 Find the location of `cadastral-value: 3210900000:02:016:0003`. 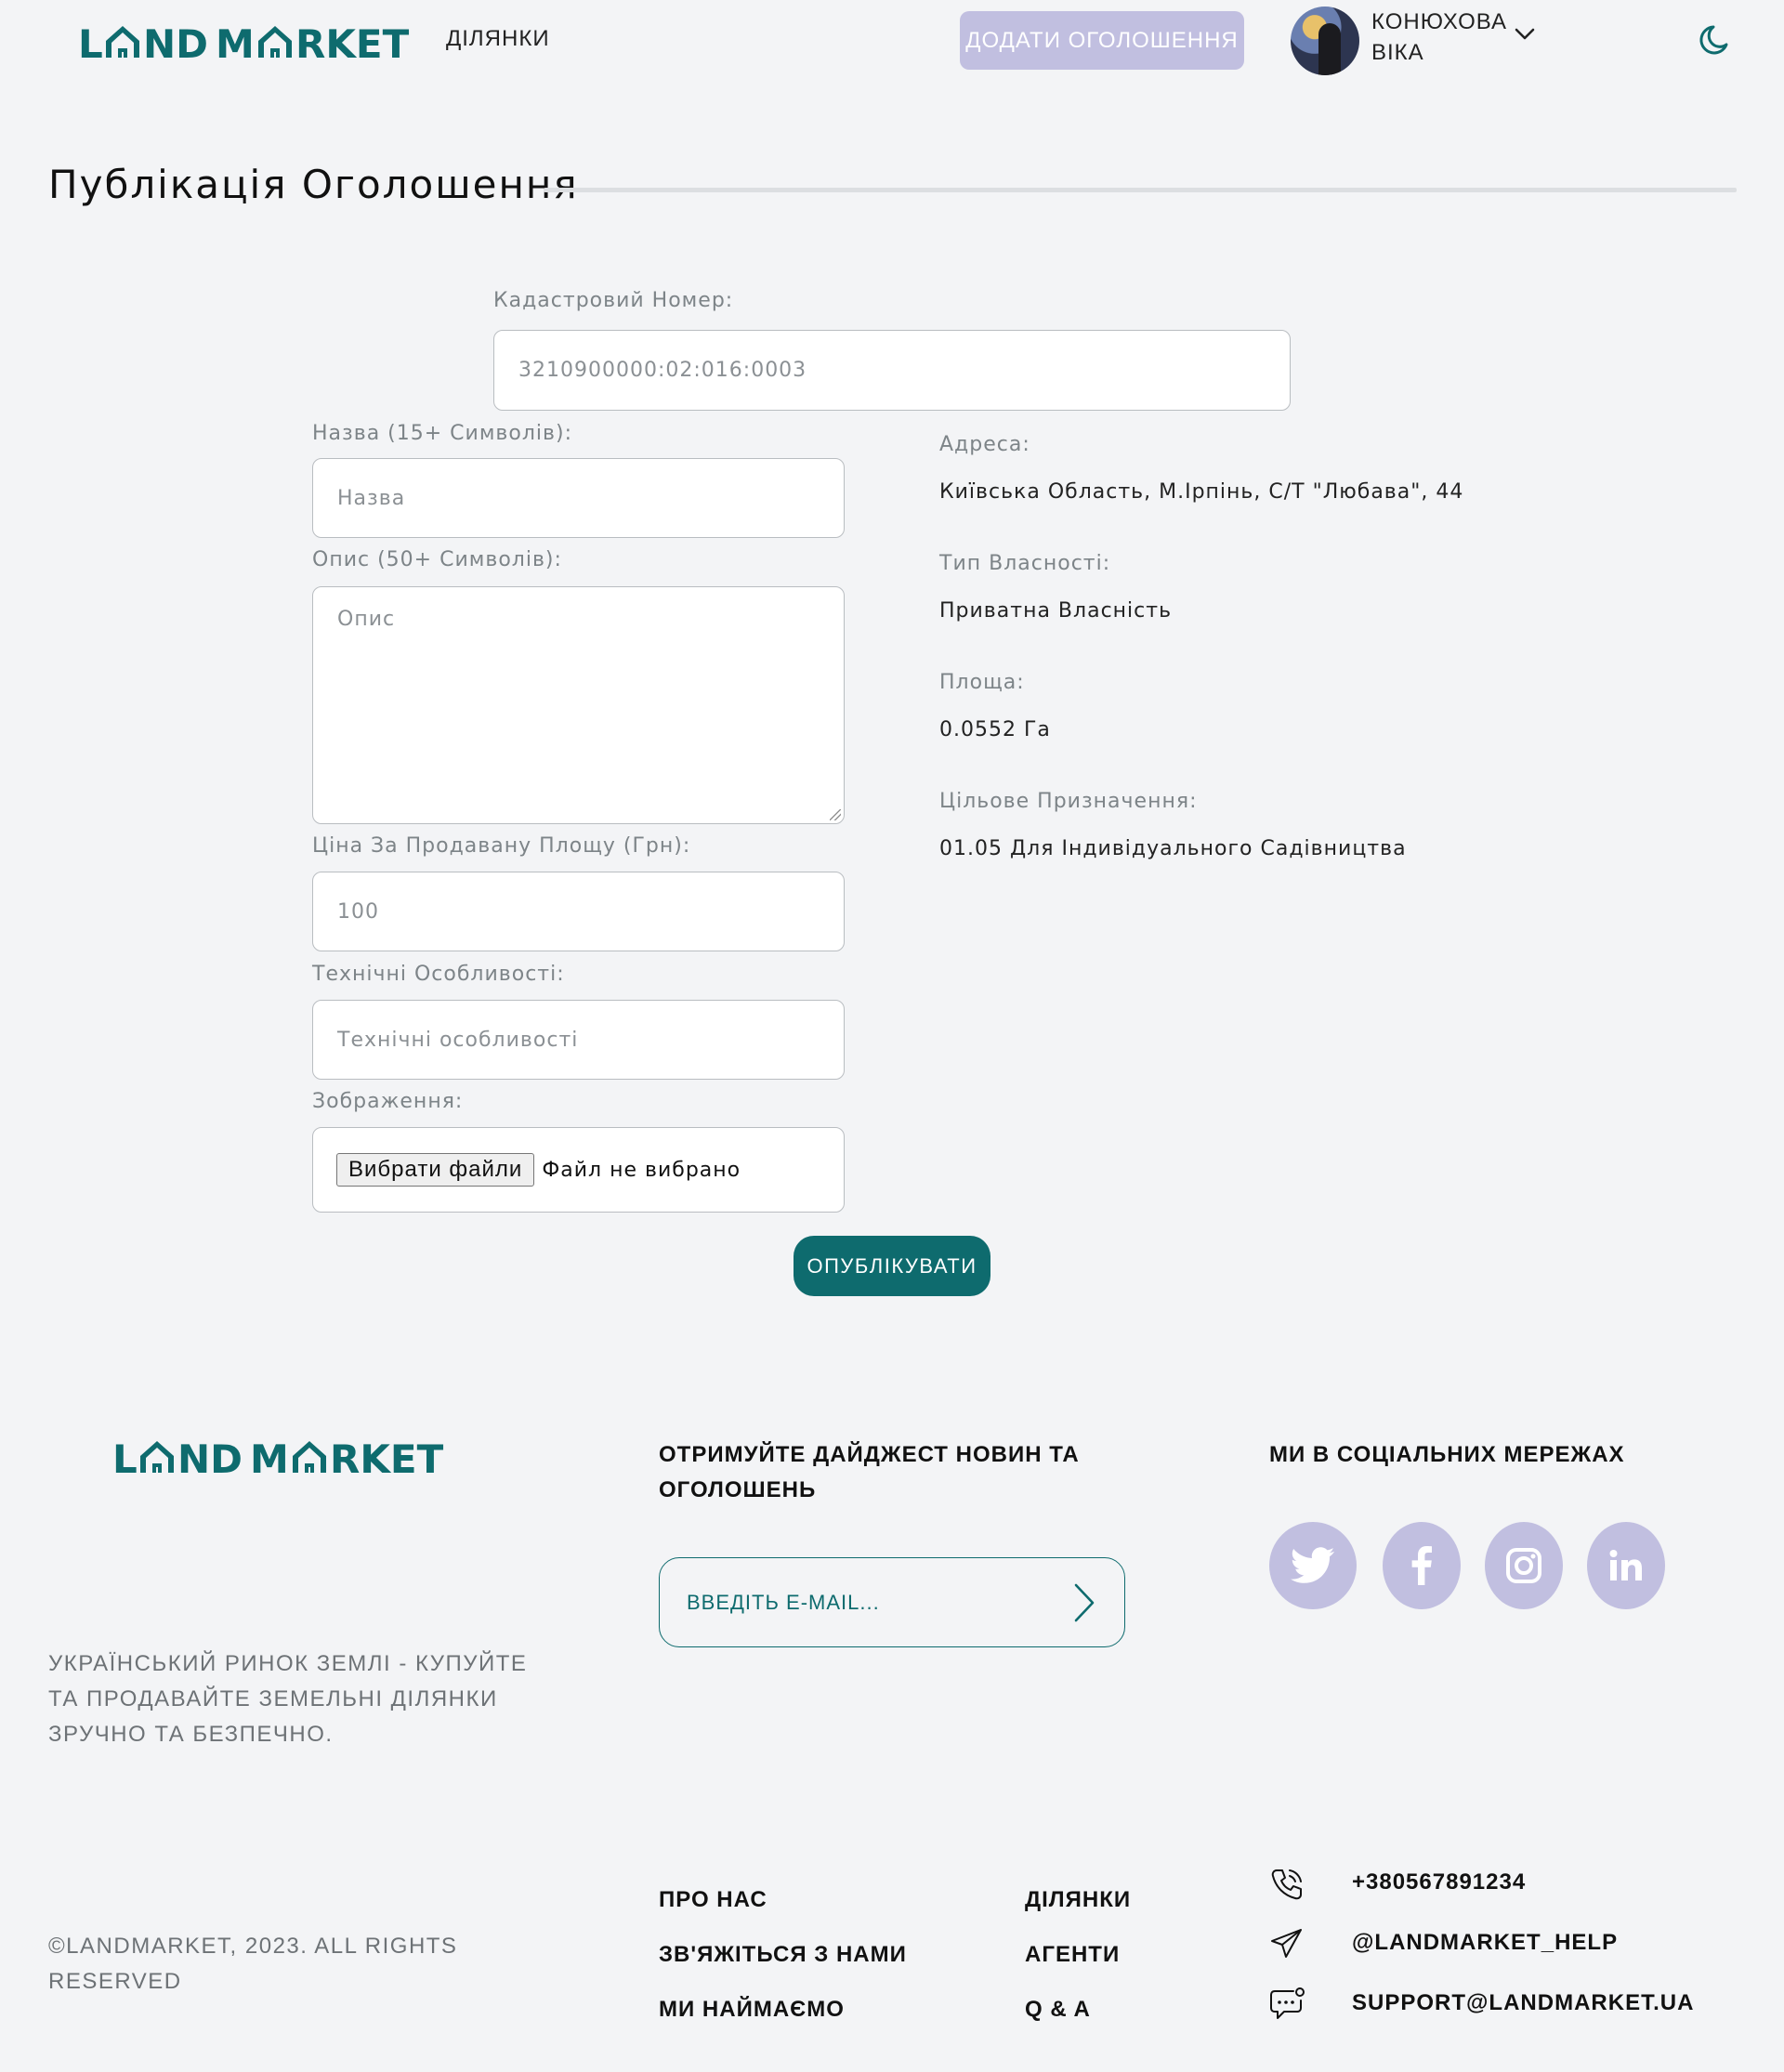

cadastral-value: 3210900000:02:016:0003 is located at coordinates (662, 370).